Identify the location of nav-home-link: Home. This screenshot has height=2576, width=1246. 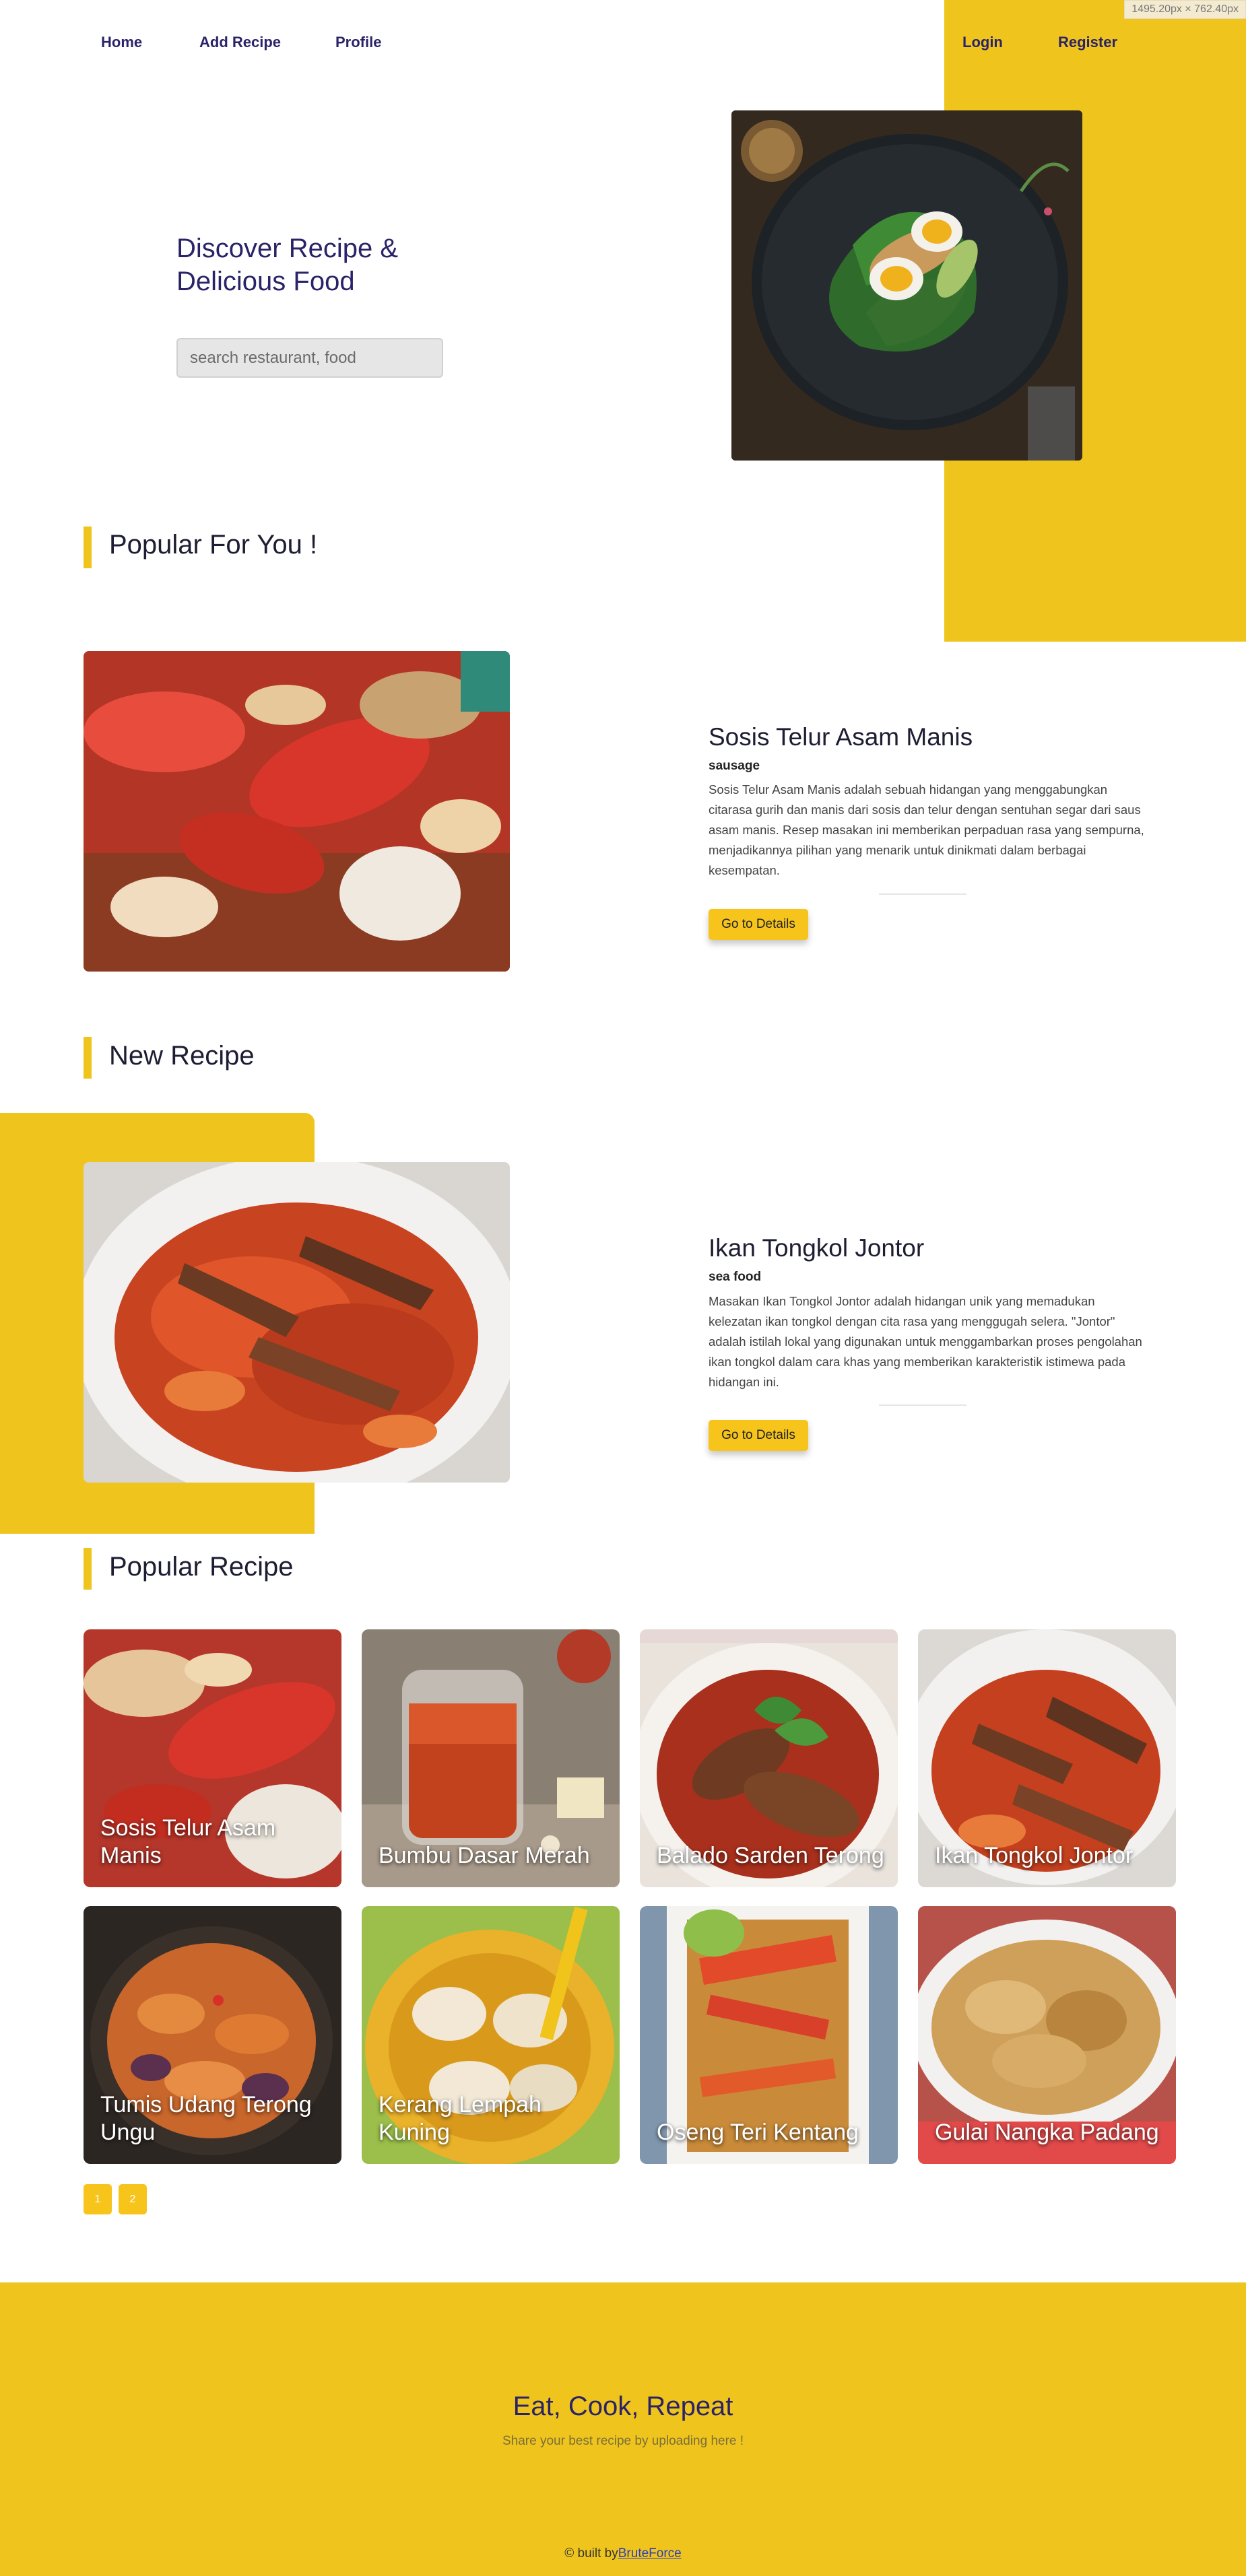
(121, 42).